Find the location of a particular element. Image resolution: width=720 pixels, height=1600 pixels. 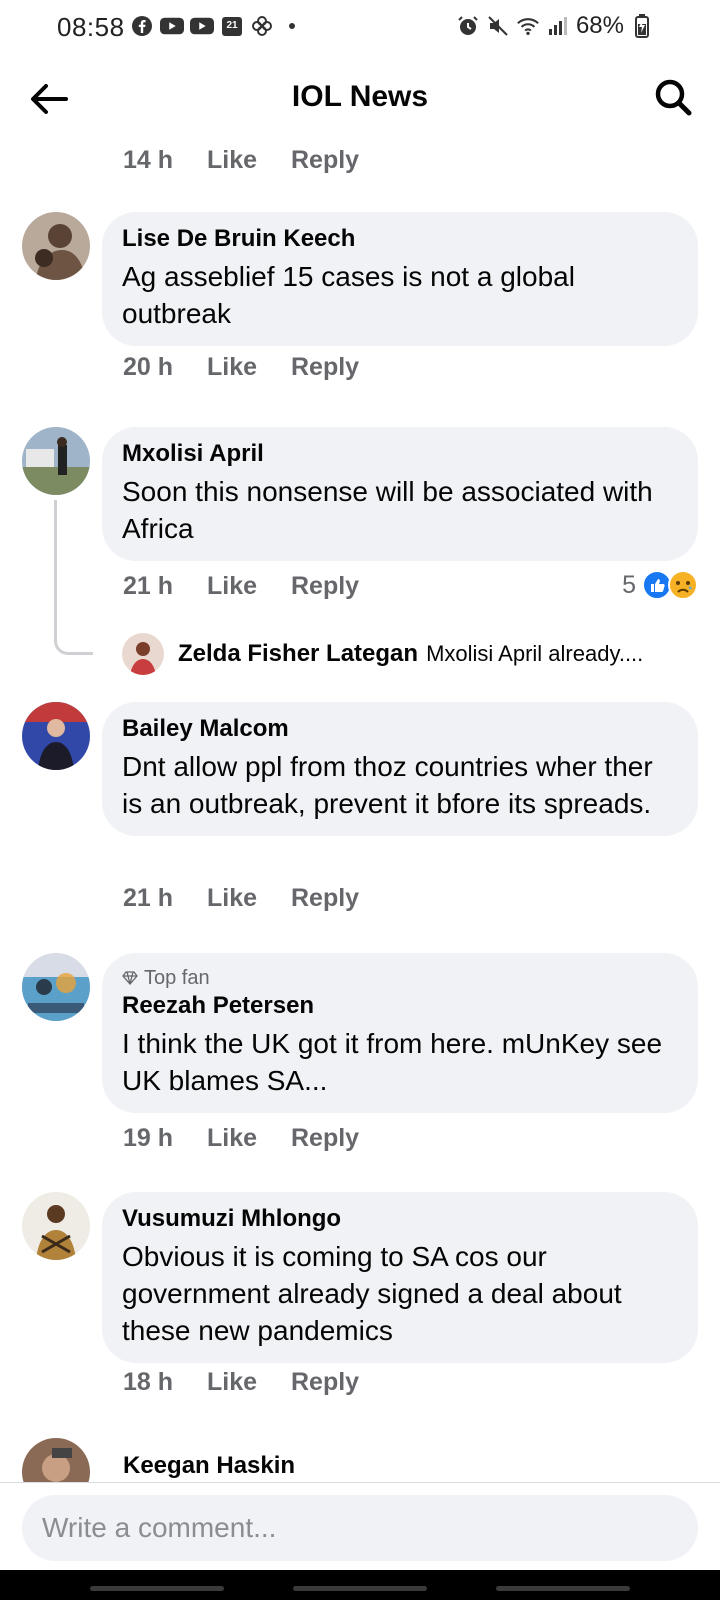

calendar-notification-icon: 21 is located at coordinates (232, 26).